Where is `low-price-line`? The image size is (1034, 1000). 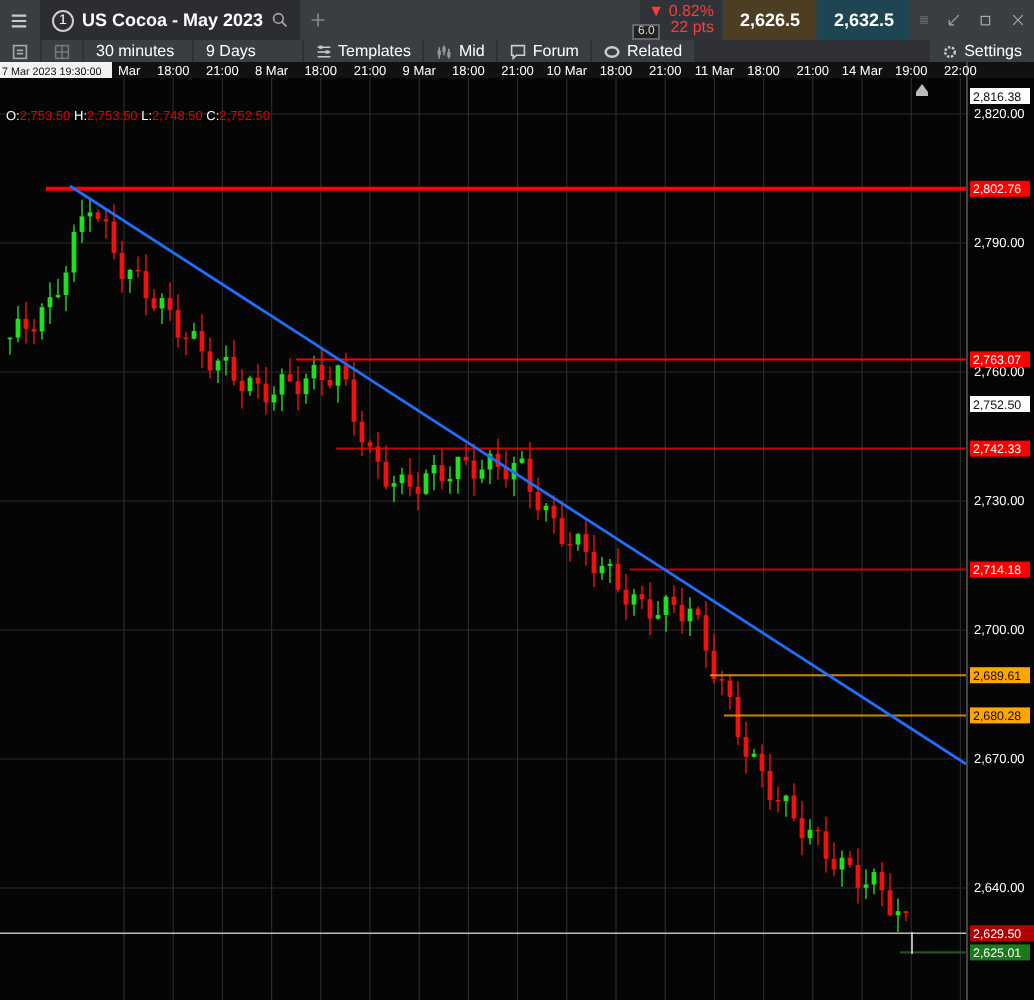 low-price-line is located at coordinates (933, 952).